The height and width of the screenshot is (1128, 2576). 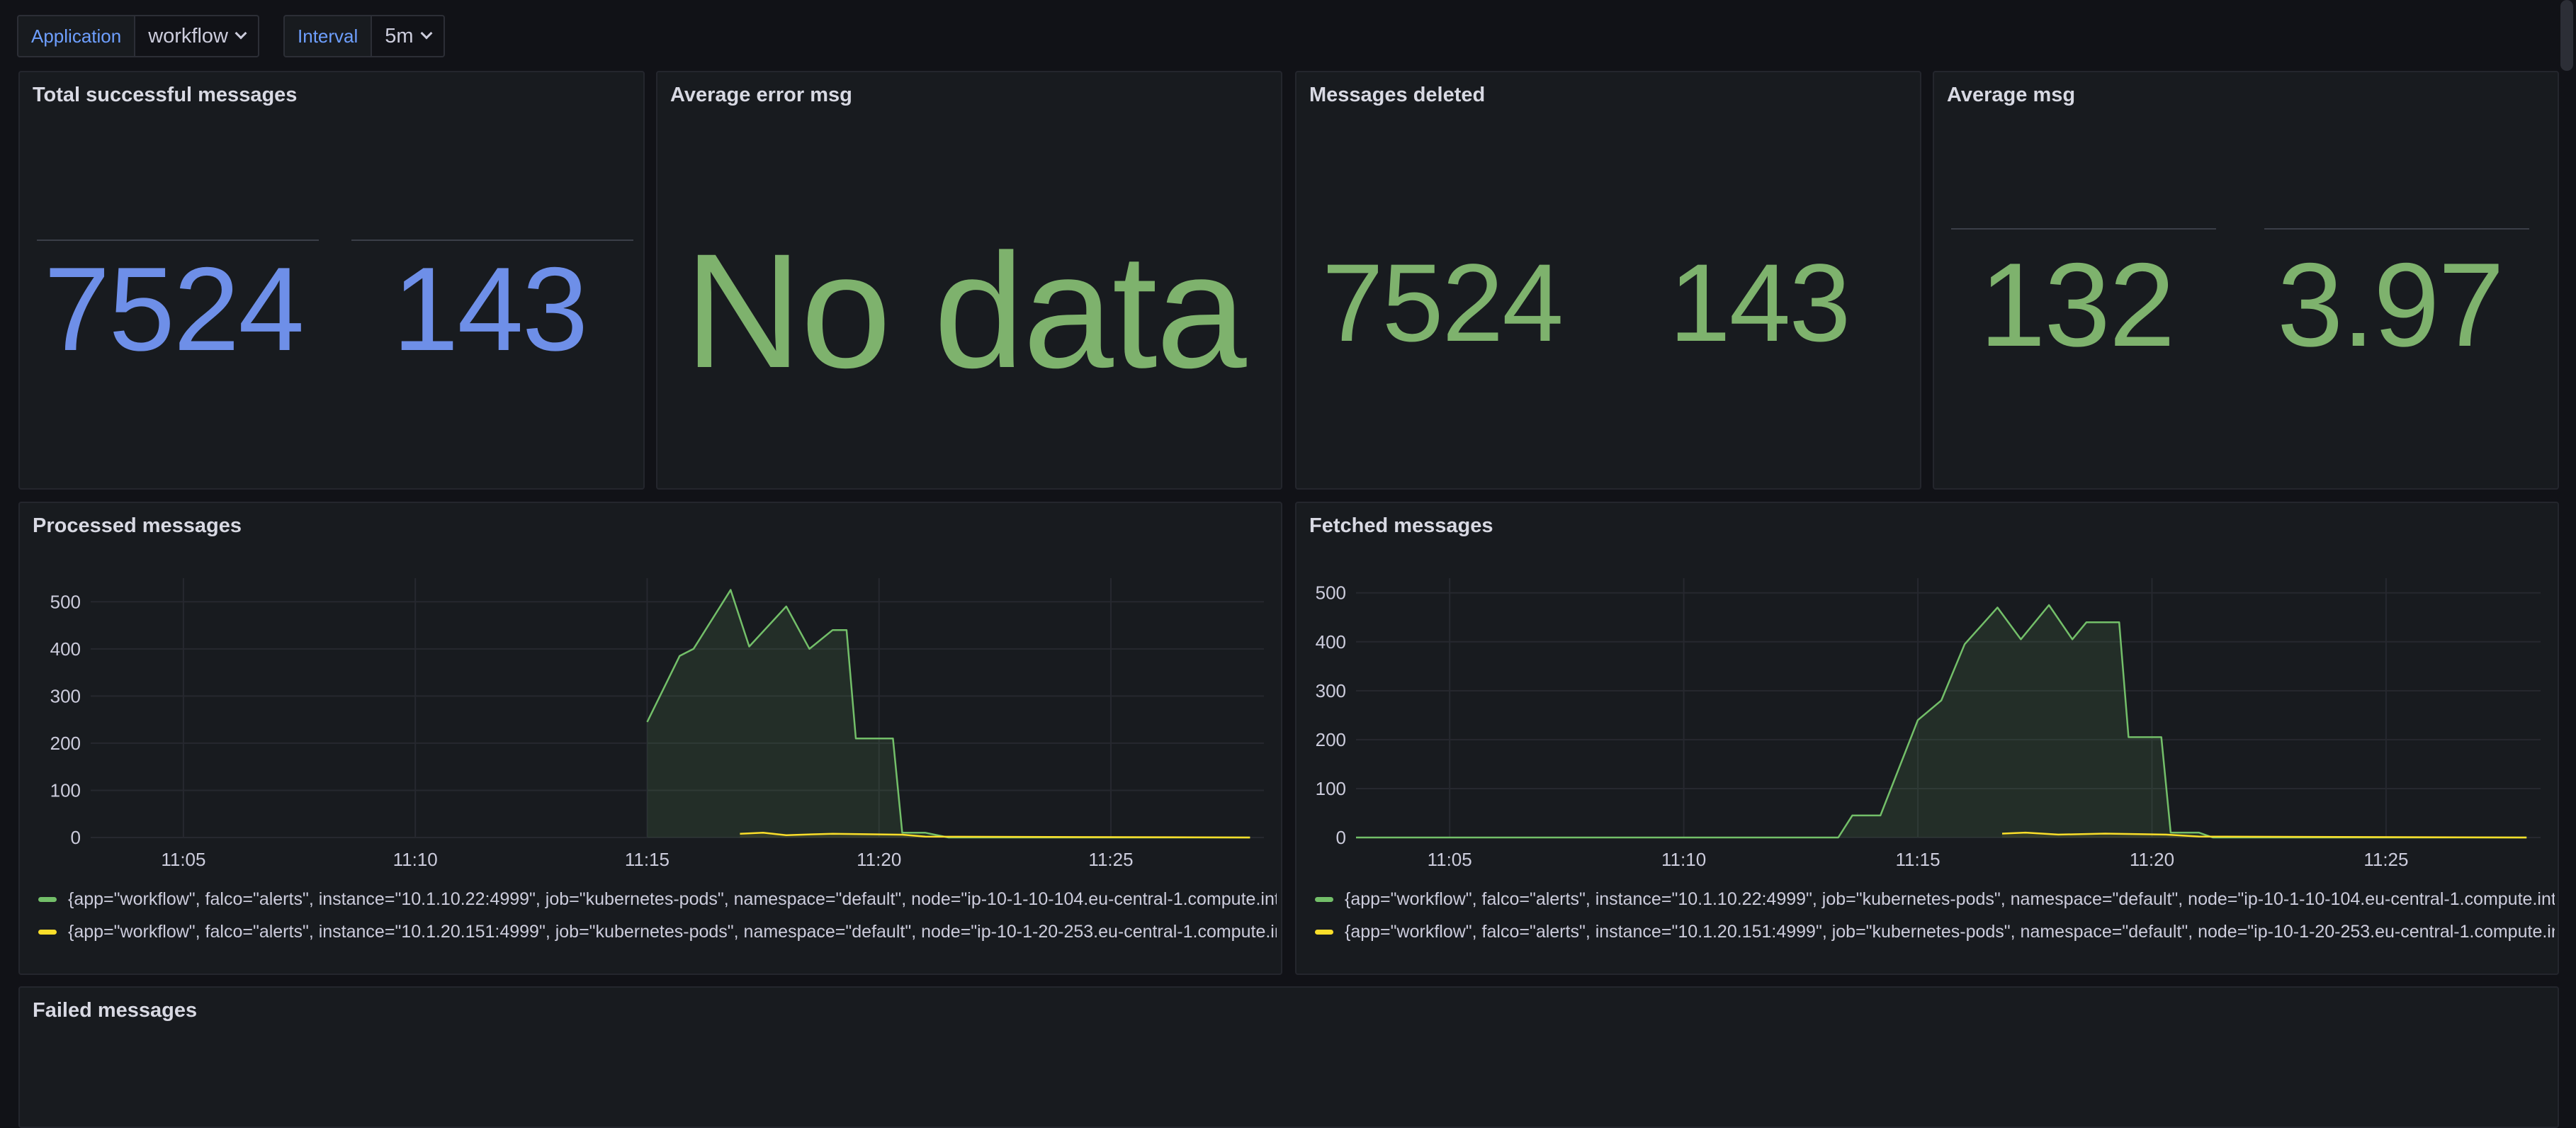 What do you see at coordinates (2077, 304) in the screenshot?
I see `stat-value: 132` at bounding box center [2077, 304].